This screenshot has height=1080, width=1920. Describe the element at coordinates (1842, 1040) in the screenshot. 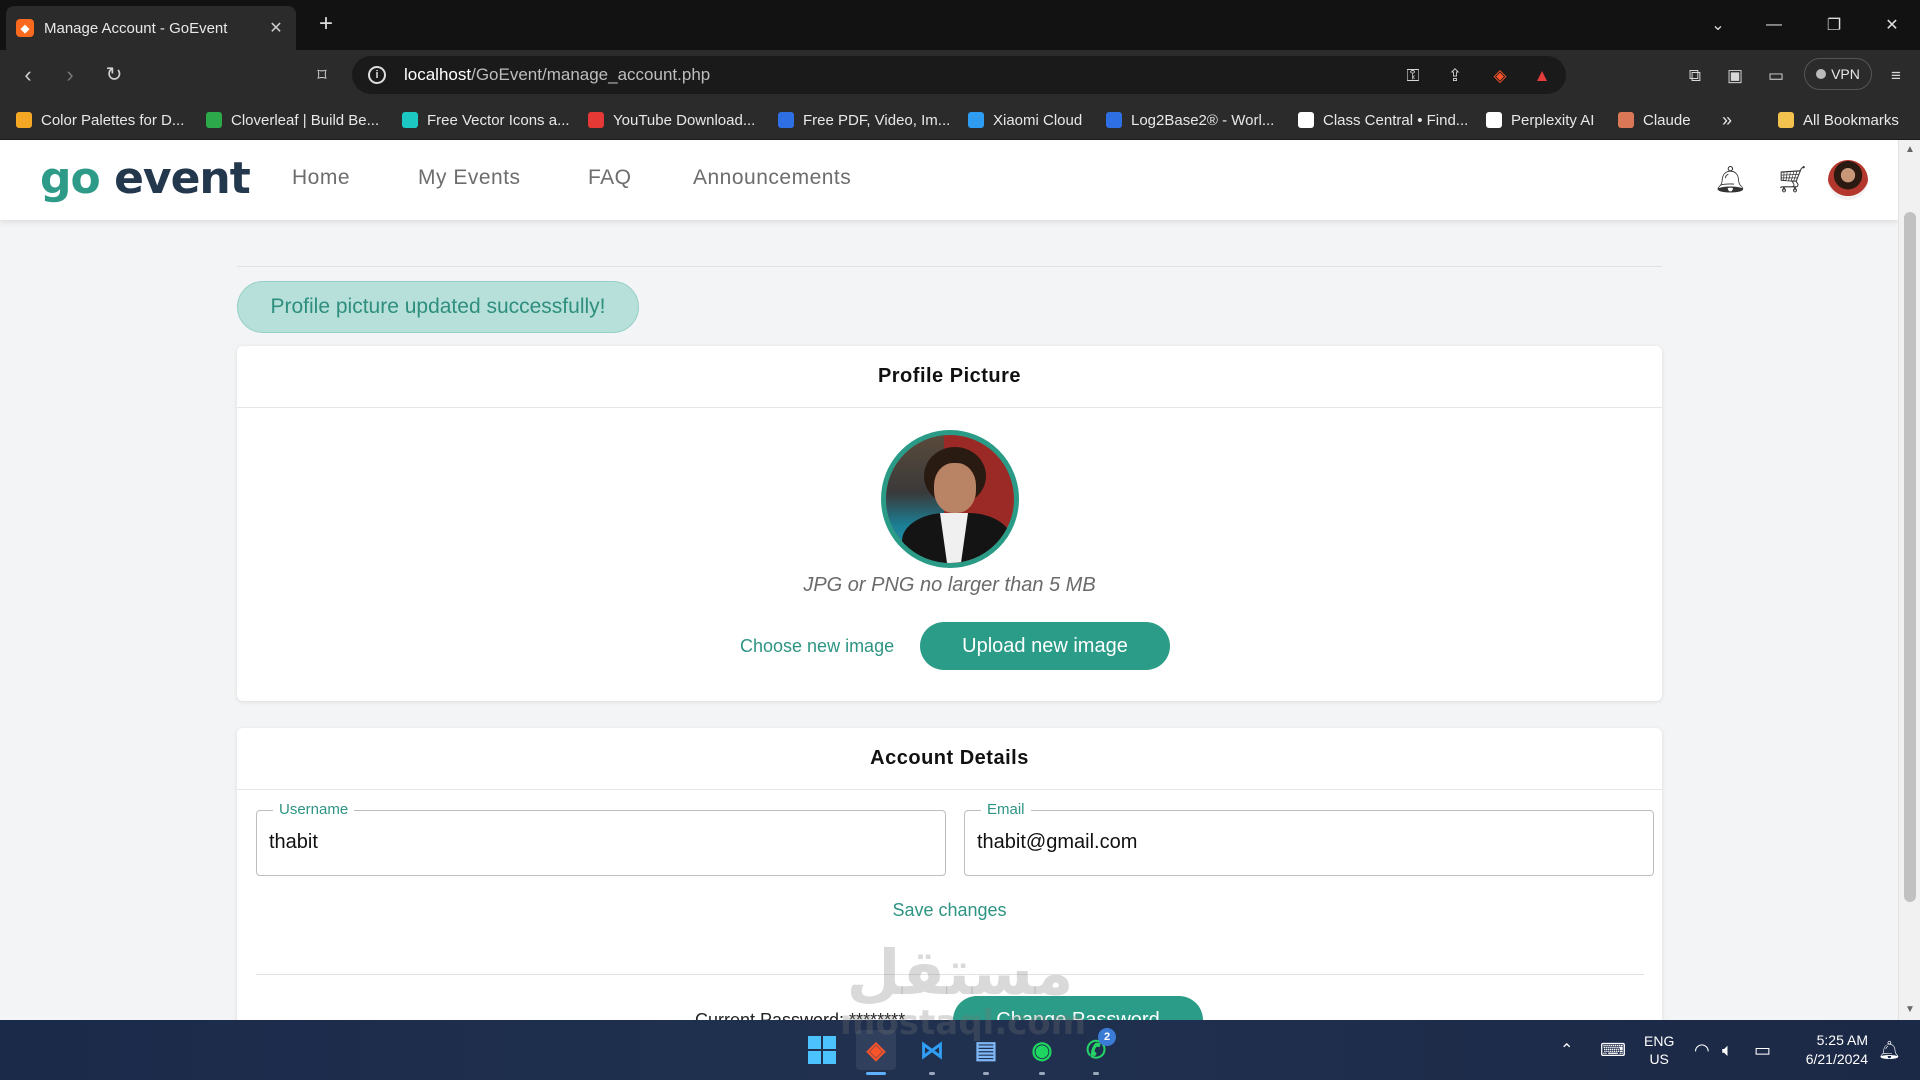

I see `clock-time: 5:25 AM` at that location.